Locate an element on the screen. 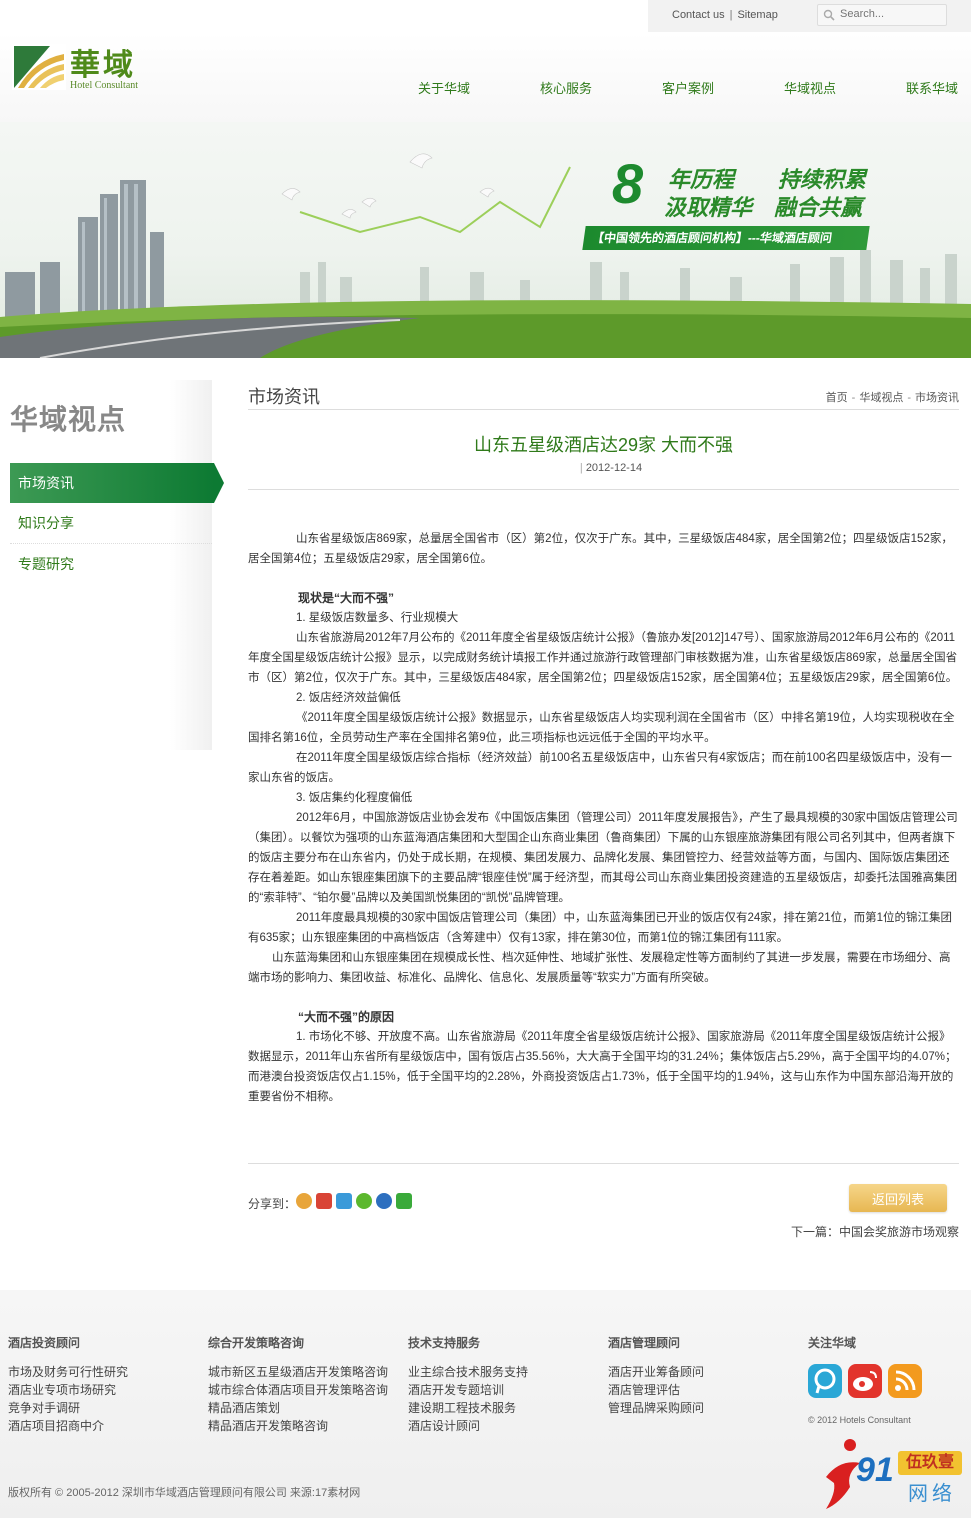 This screenshot has height=1518, width=971. breadcrumb-viewpoint: 华域视点 is located at coordinates (881, 398).